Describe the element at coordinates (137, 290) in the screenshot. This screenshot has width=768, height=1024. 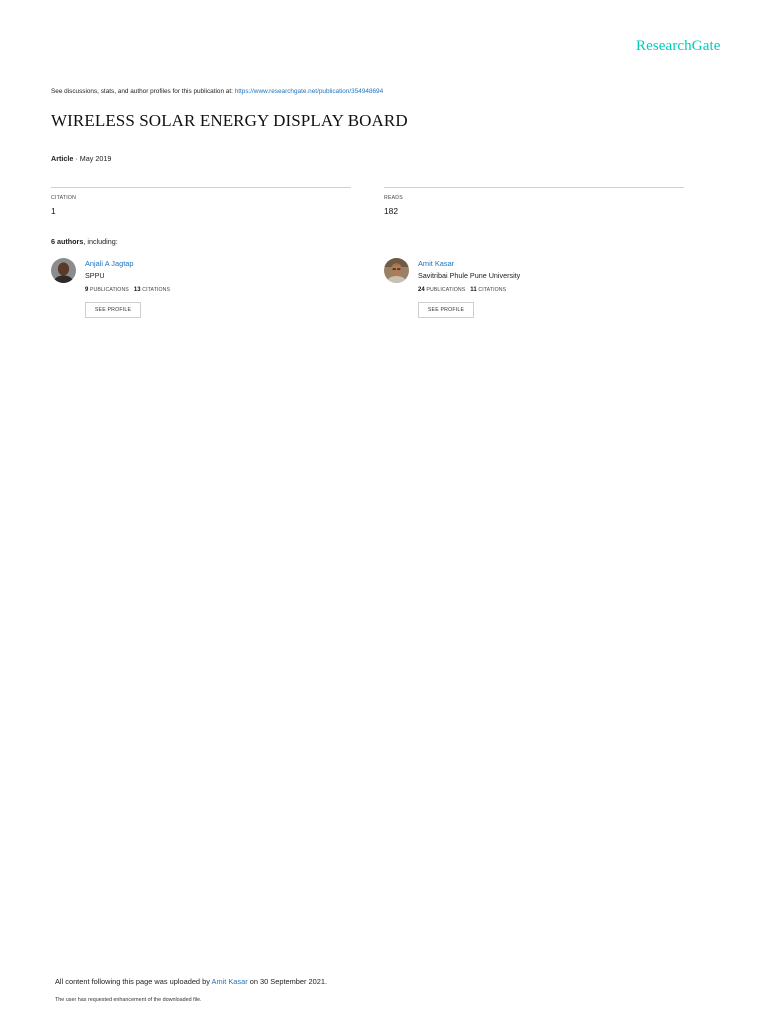
I see `citations-count: 13` at that location.